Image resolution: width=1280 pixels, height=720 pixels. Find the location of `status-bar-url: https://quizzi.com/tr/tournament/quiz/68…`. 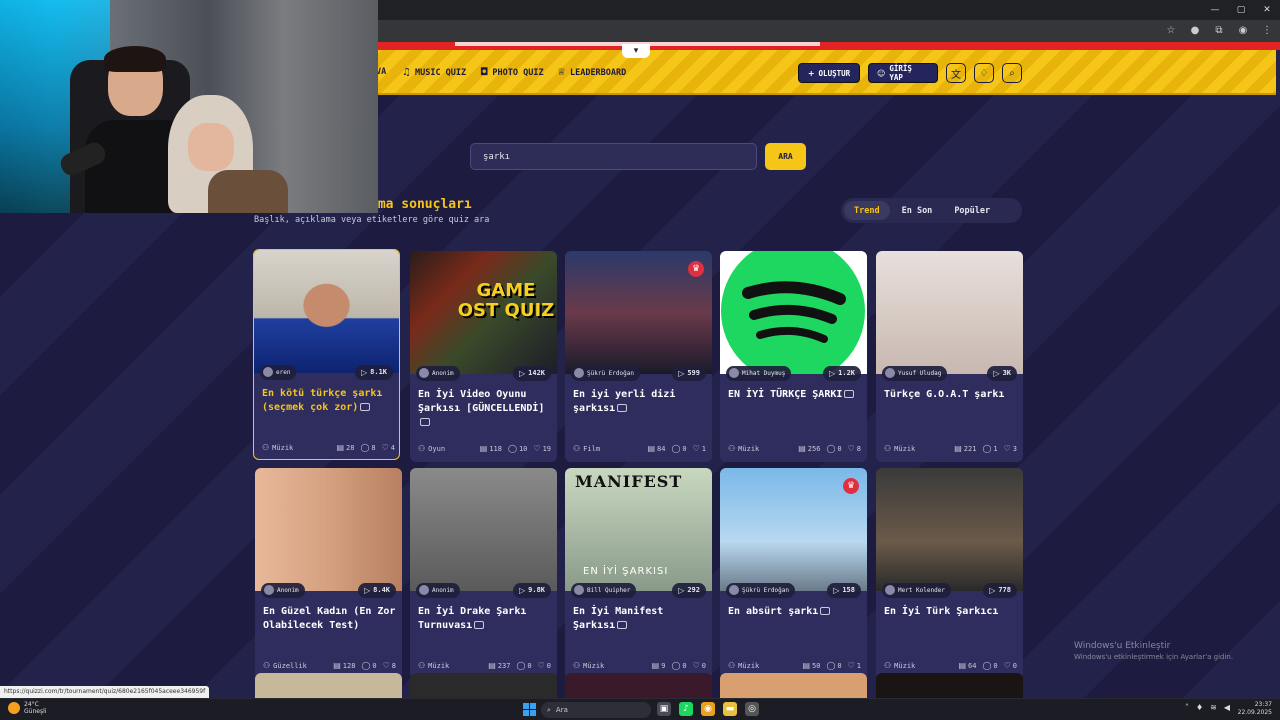

status-bar-url: https://quizzi.com/tr/tournament/quiz/68… is located at coordinates (105, 692).